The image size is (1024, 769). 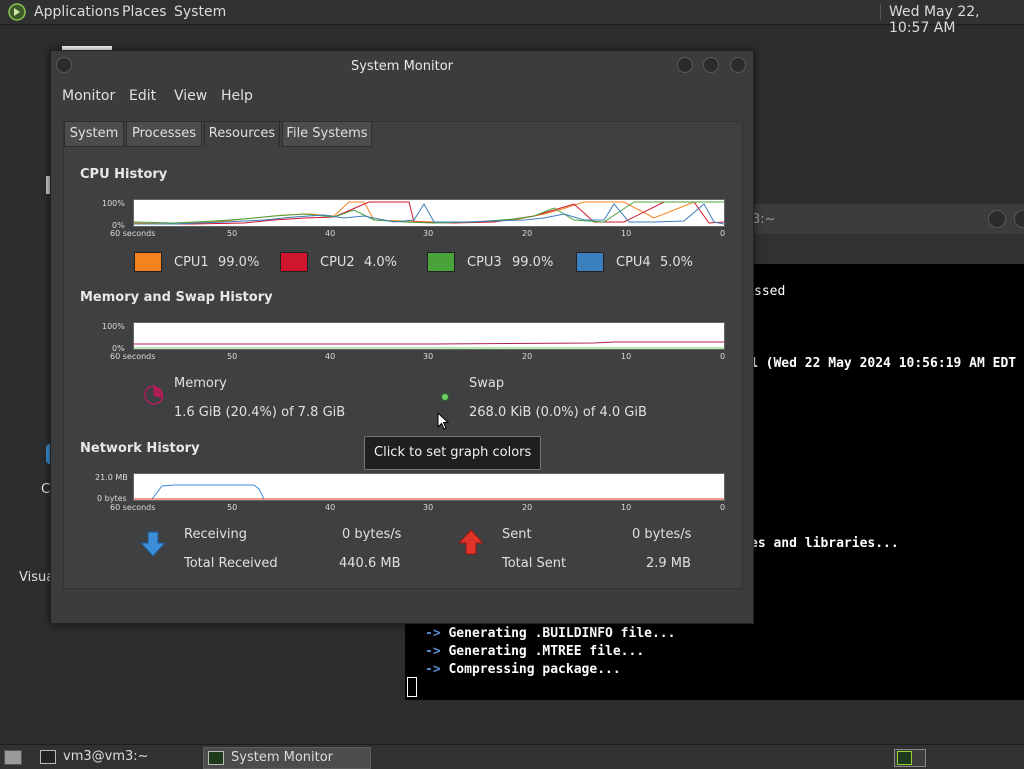 What do you see at coordinates (558, 412) in the screenshot?
I see `swap-value: 268.0 KiB (0.0%) of 4.0 GiB` at bounding box center [558, 412].